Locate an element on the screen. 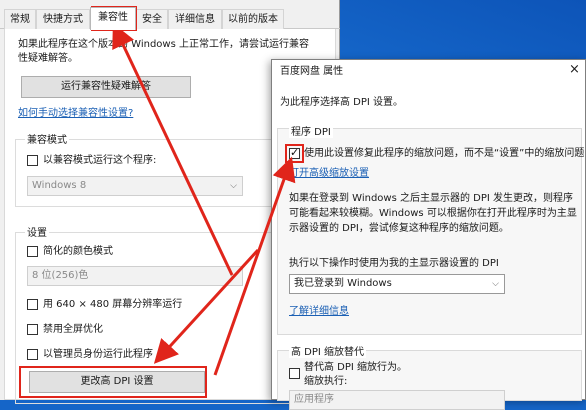 This screenshot has width=586, height=410. tab-compatibility: 兼容性 is located at coordinates (113, 18).